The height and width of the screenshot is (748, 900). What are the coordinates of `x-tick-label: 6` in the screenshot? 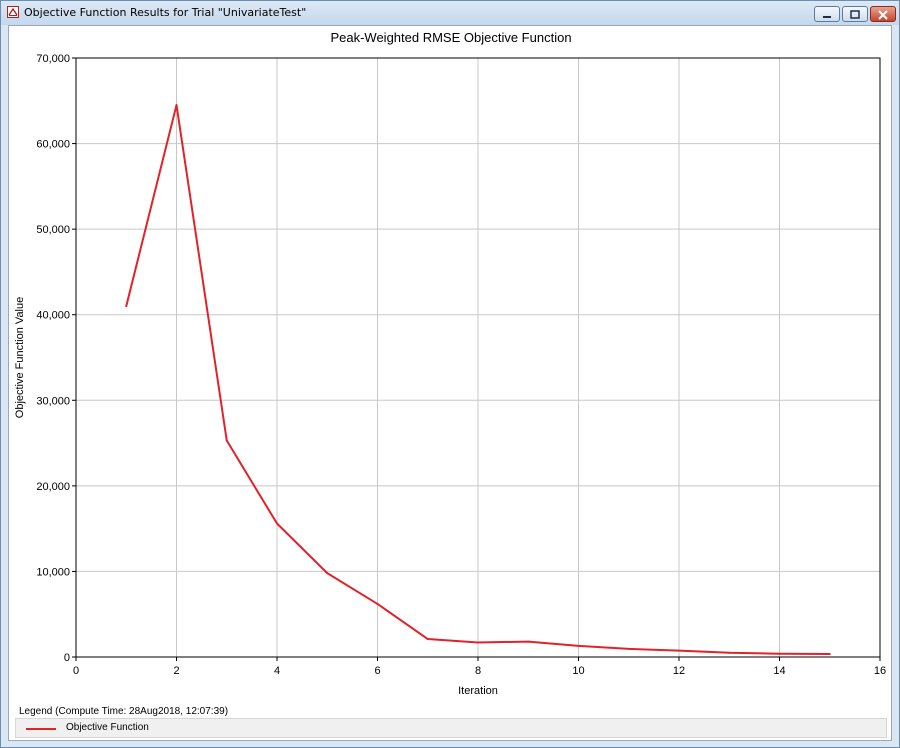 It's located at (377, 671).